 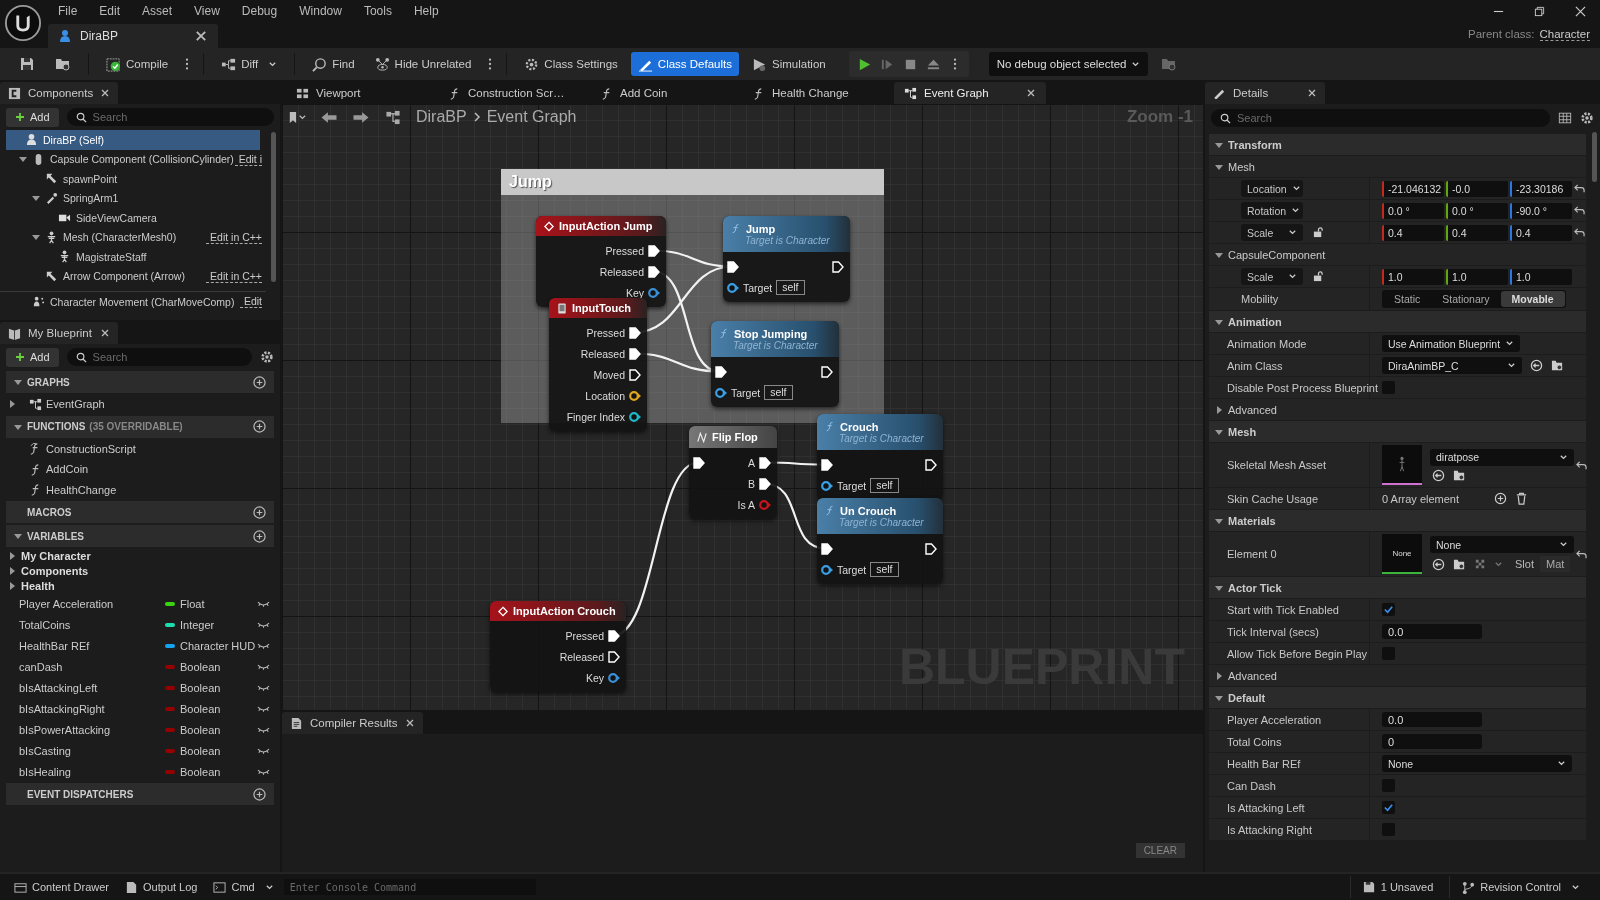 I want to click on section-header: CapsuleComponent, so click(x=1397, y=255).